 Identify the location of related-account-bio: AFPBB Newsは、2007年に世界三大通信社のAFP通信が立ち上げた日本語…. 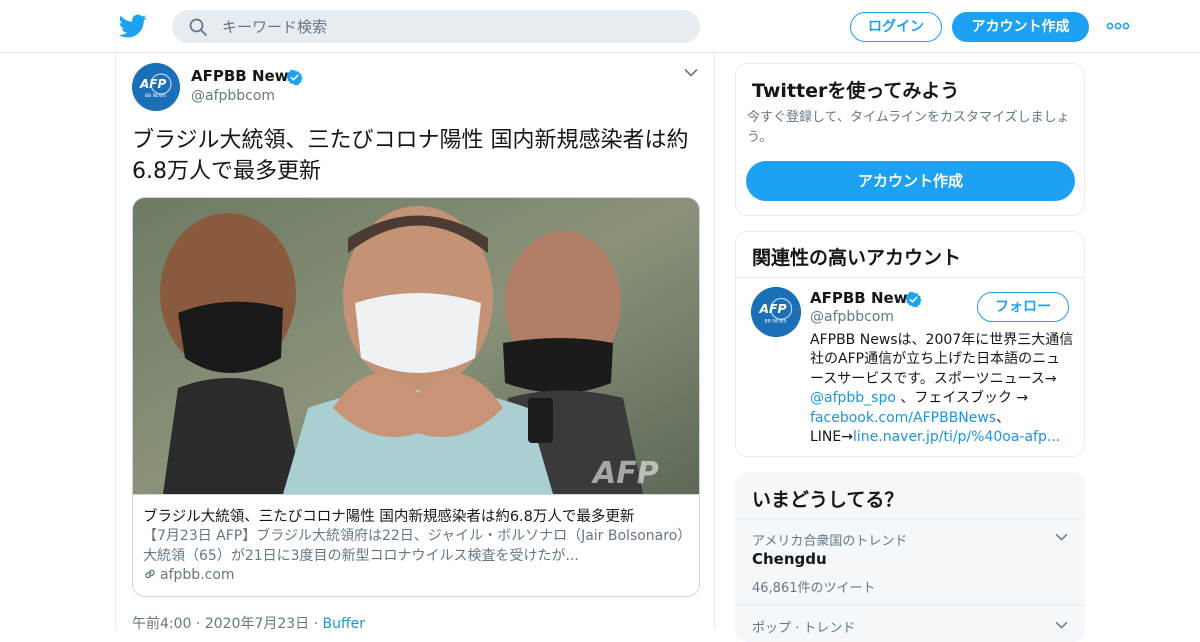
(942, 390).